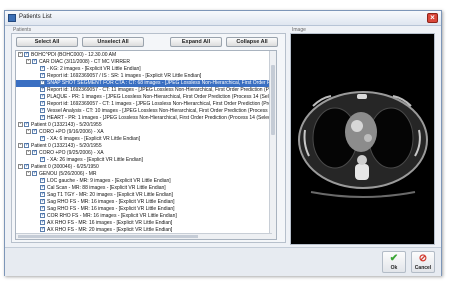 Image resolution: width=450 pixels, height=290 pixels. What do you see at coordinates (47, 42) in the screenshot?
I see `select-all-button: Select All` at bounding box center [47, 42].